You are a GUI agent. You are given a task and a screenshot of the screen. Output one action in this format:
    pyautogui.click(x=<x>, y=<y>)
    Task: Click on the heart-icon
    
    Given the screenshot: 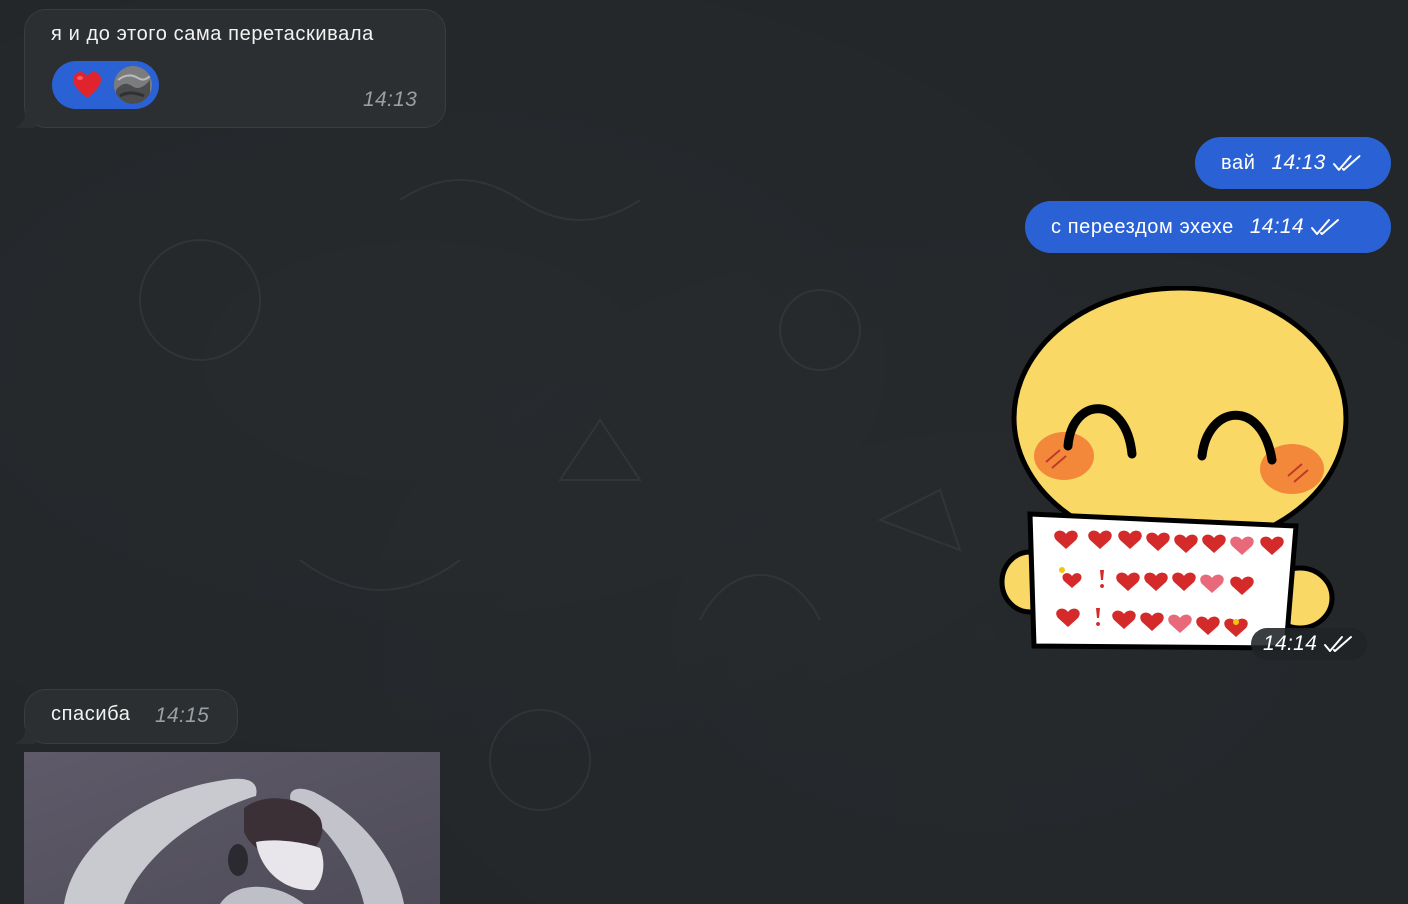 What is the action you would take?
    pyautogui.click(x=87, y=85)
    